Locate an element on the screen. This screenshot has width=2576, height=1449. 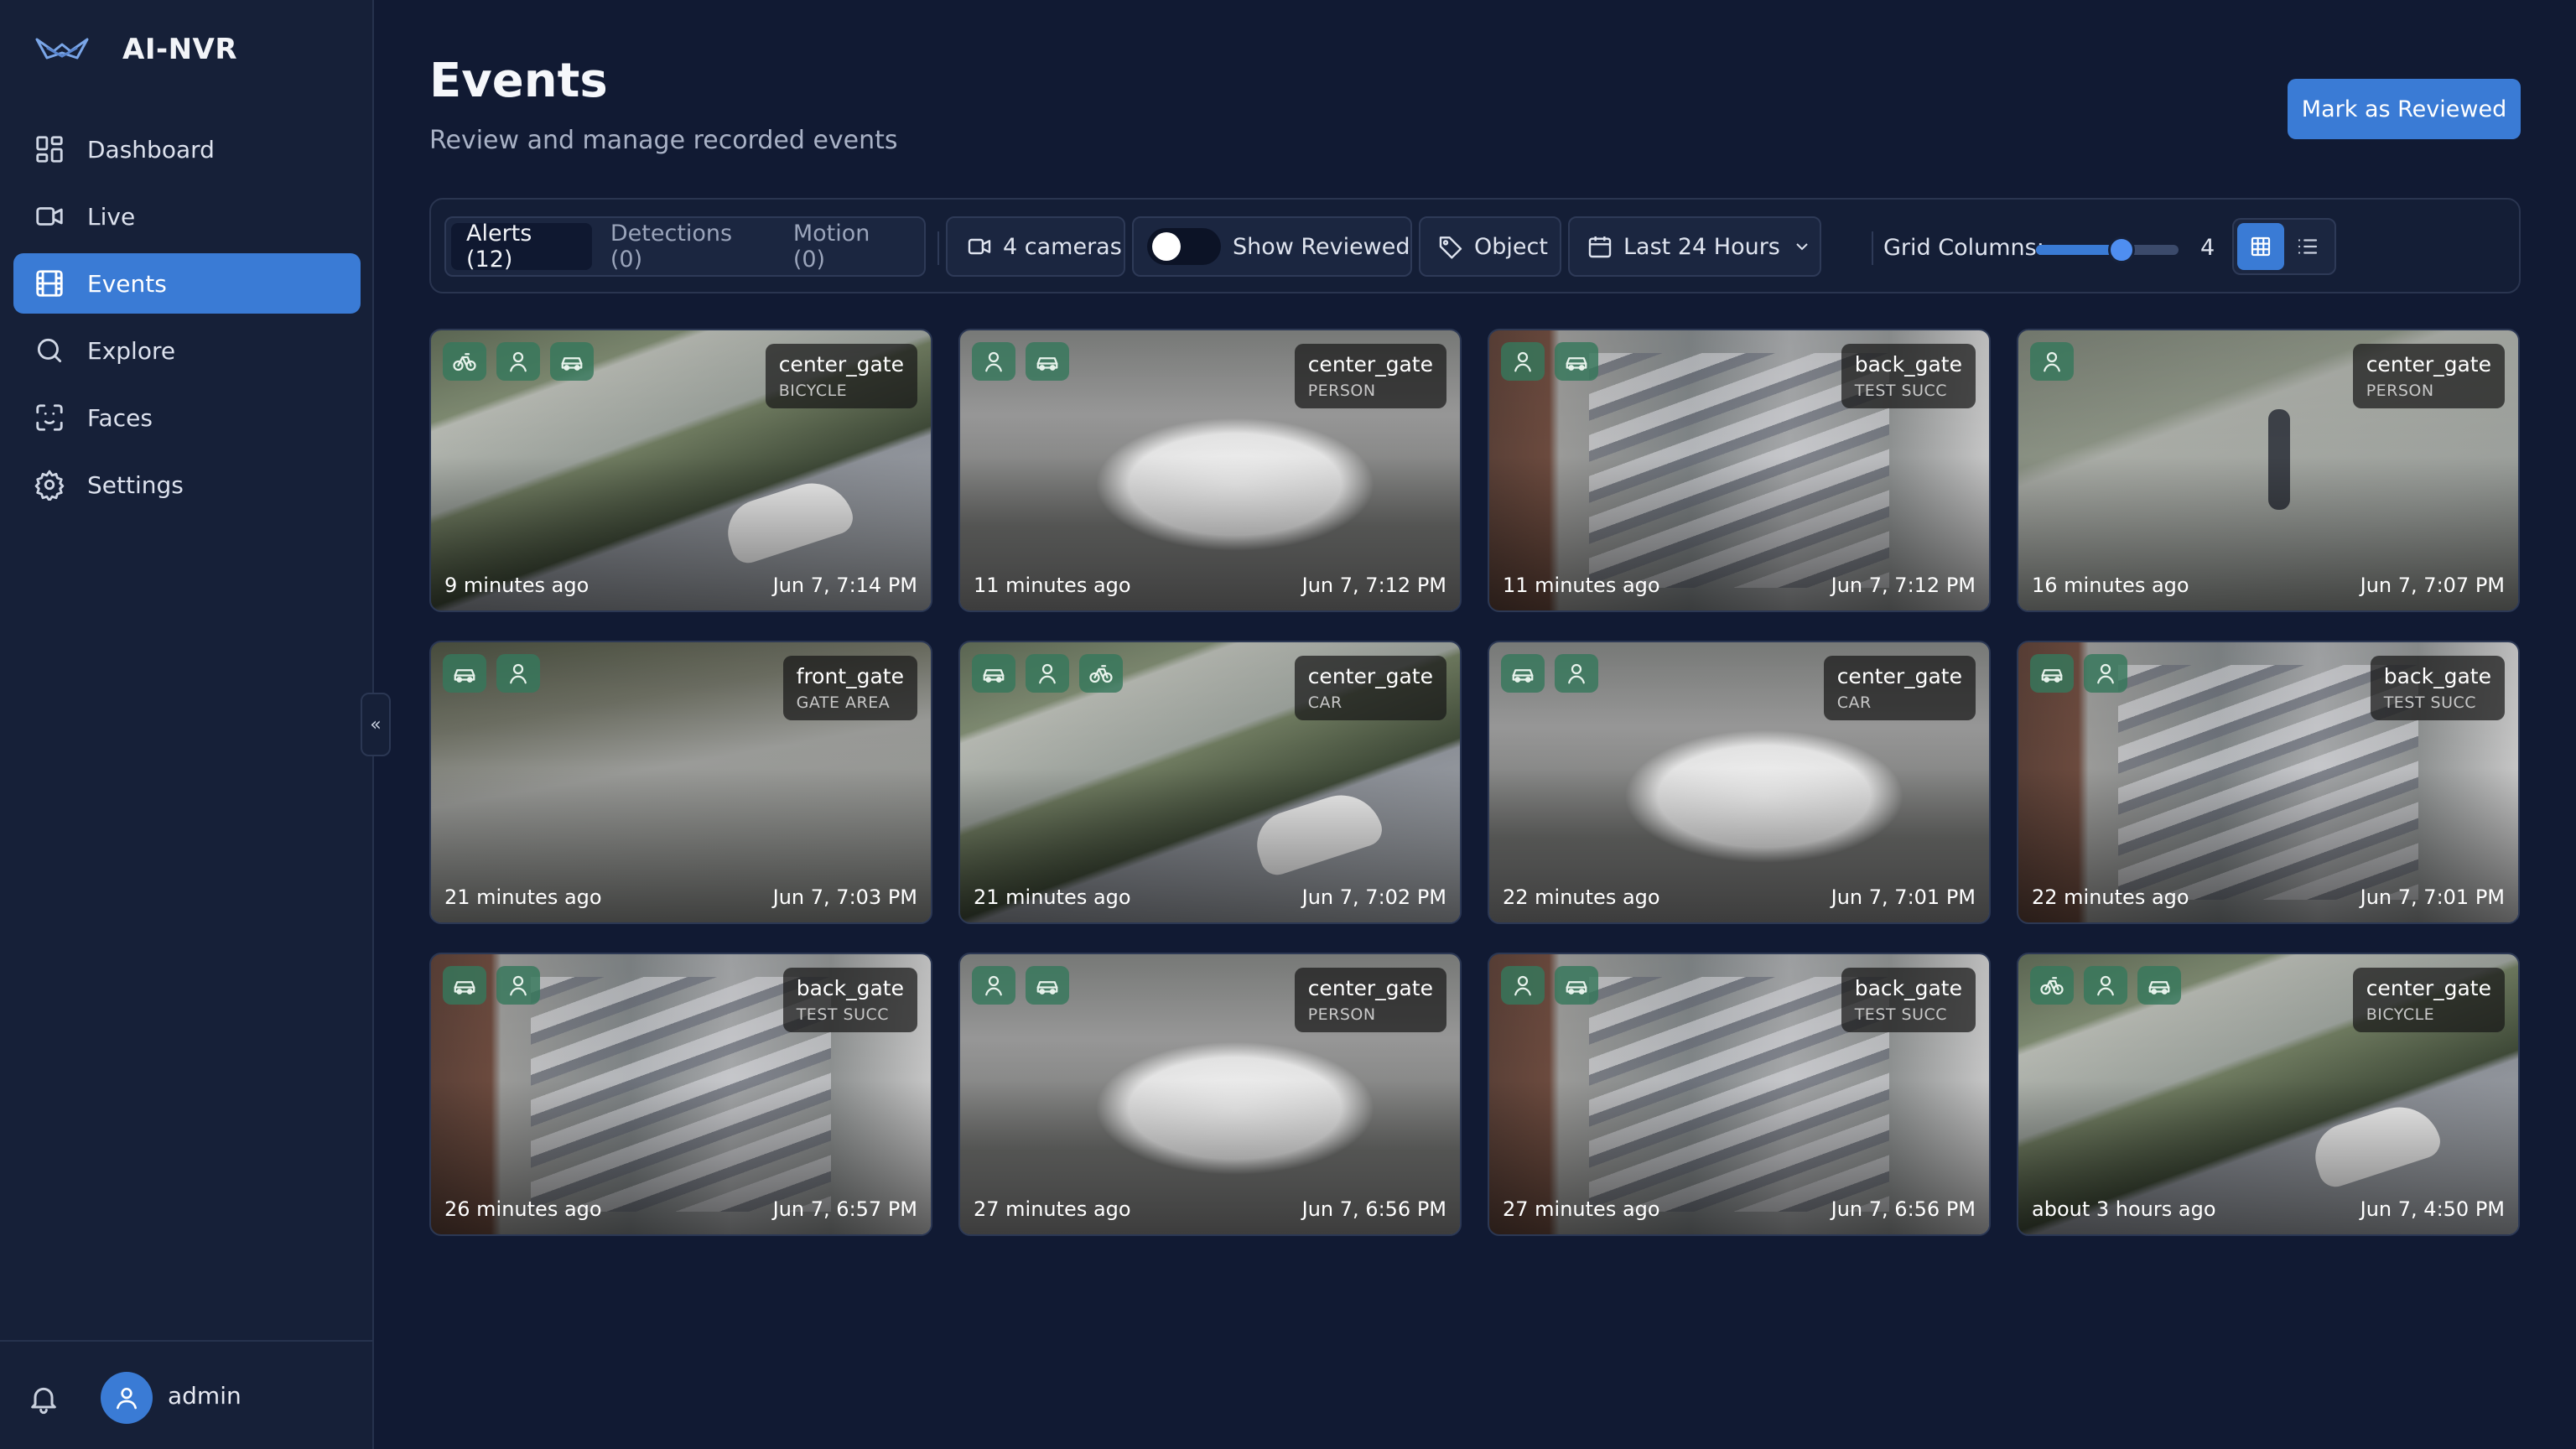
sidebar-footer: admin is located at coordinates (187, 1394).